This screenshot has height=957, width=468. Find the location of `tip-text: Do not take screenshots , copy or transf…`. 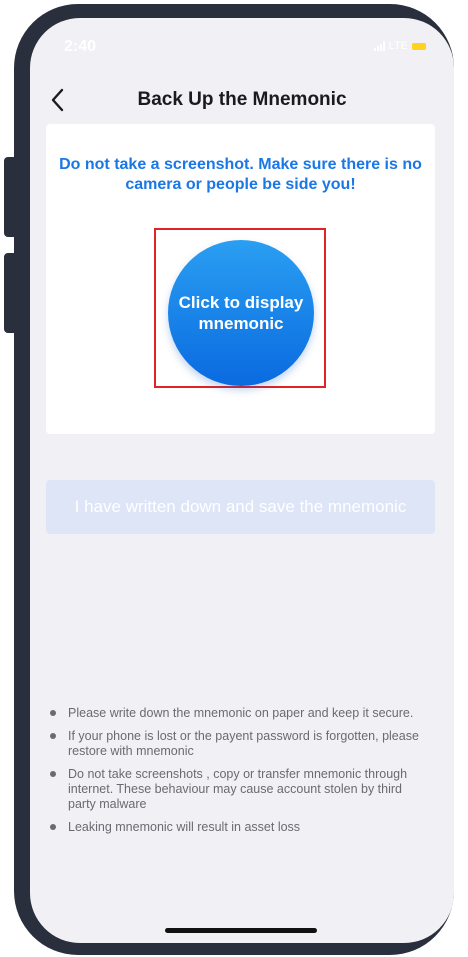

tip-text: Do not take screenshots , copy or transf… is located at coordinates (238, 789).